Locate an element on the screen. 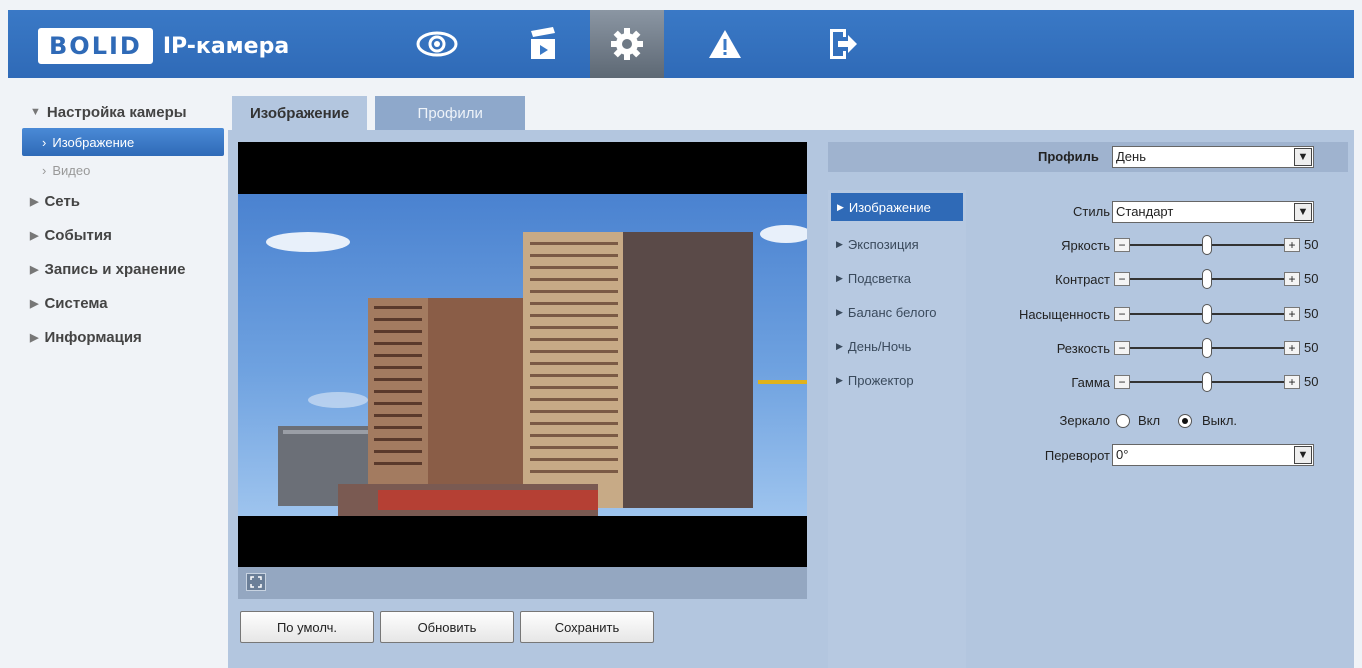 This screenshot has height=668, width=1362. style-select: Стандарт ▼ is located at coordinates (1213, 212).